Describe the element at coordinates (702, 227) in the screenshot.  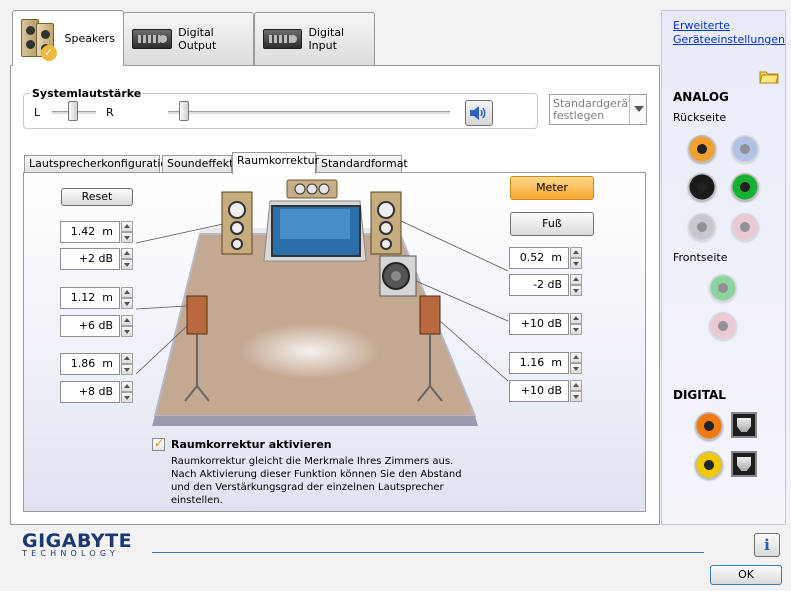
I see `jack-gray-rear` at that location.